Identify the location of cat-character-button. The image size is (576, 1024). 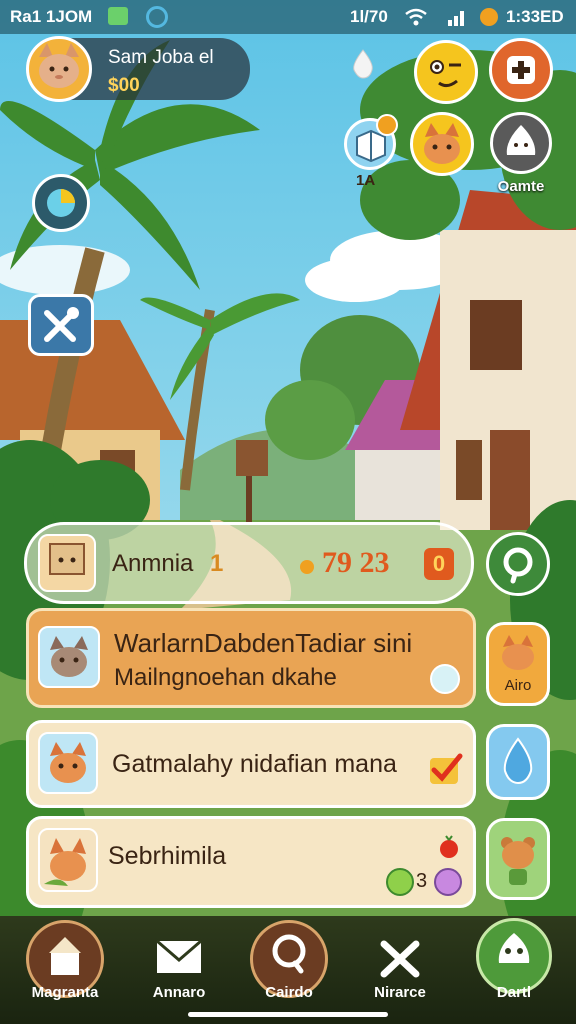
(442, 144).